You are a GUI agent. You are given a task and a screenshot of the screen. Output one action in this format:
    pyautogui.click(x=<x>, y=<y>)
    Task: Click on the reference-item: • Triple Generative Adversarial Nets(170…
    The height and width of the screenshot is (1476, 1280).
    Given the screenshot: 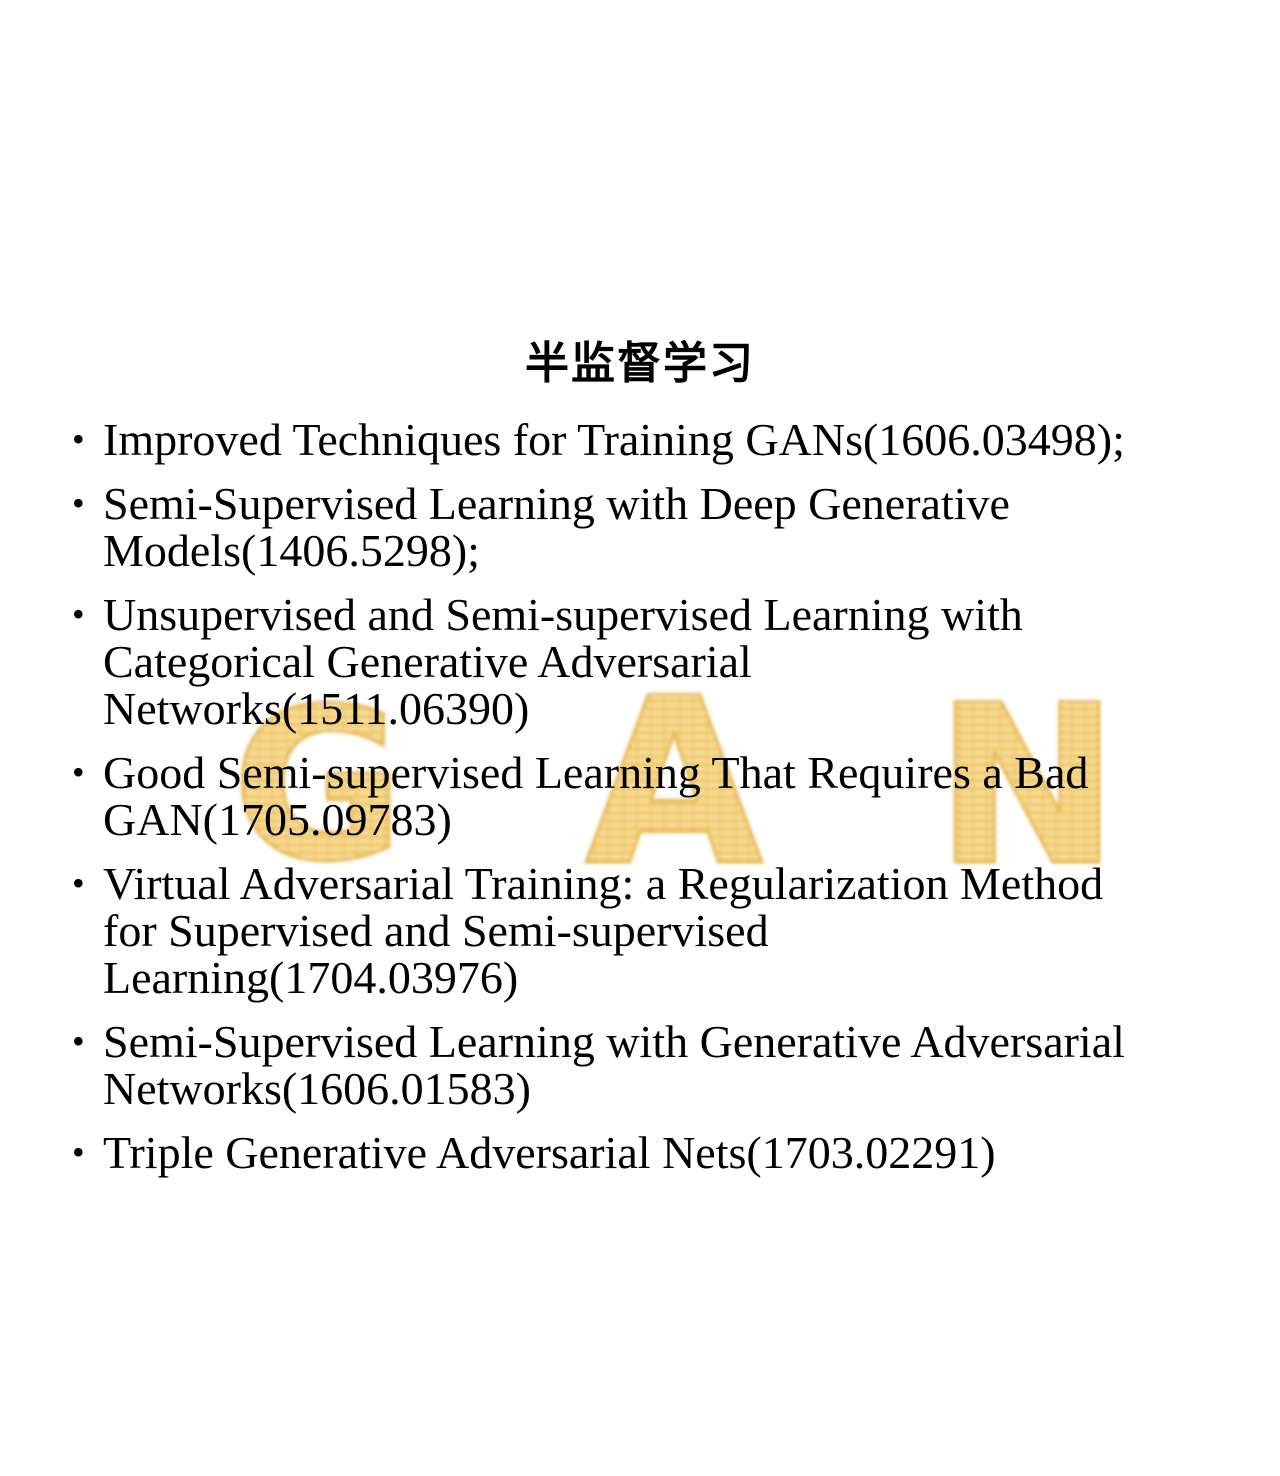 What is the action you would take?
    pyautogui.click(x=667, y=1152)
    